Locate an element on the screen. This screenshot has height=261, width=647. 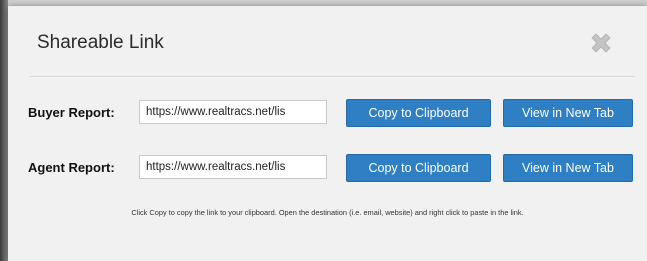
buyer-view-in-new-tab-button: View in New Tab is located at coordinates (568, 113).